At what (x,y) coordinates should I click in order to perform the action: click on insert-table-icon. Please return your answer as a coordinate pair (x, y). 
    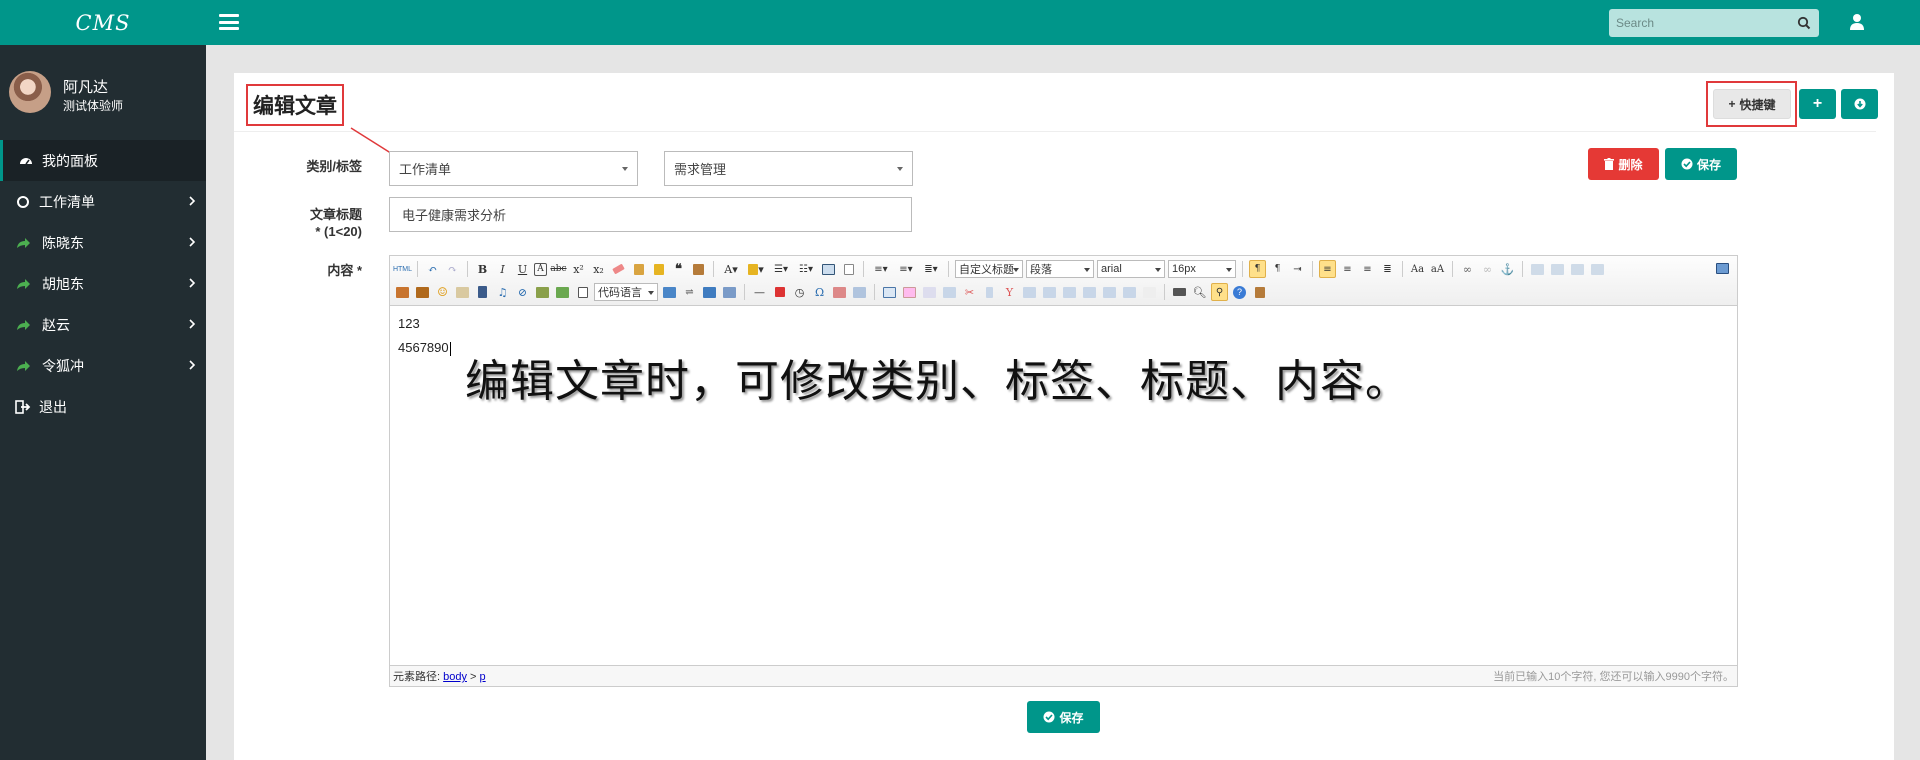
    Looking at the image, I should click on (889, 292).